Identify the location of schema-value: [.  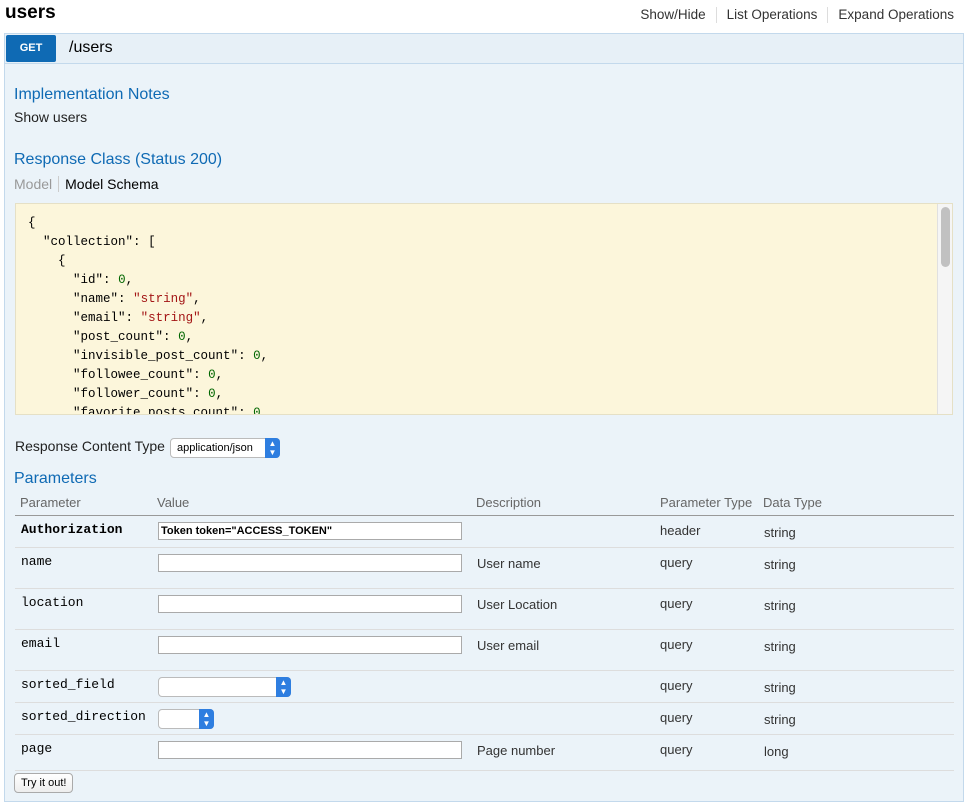
(152, 242).